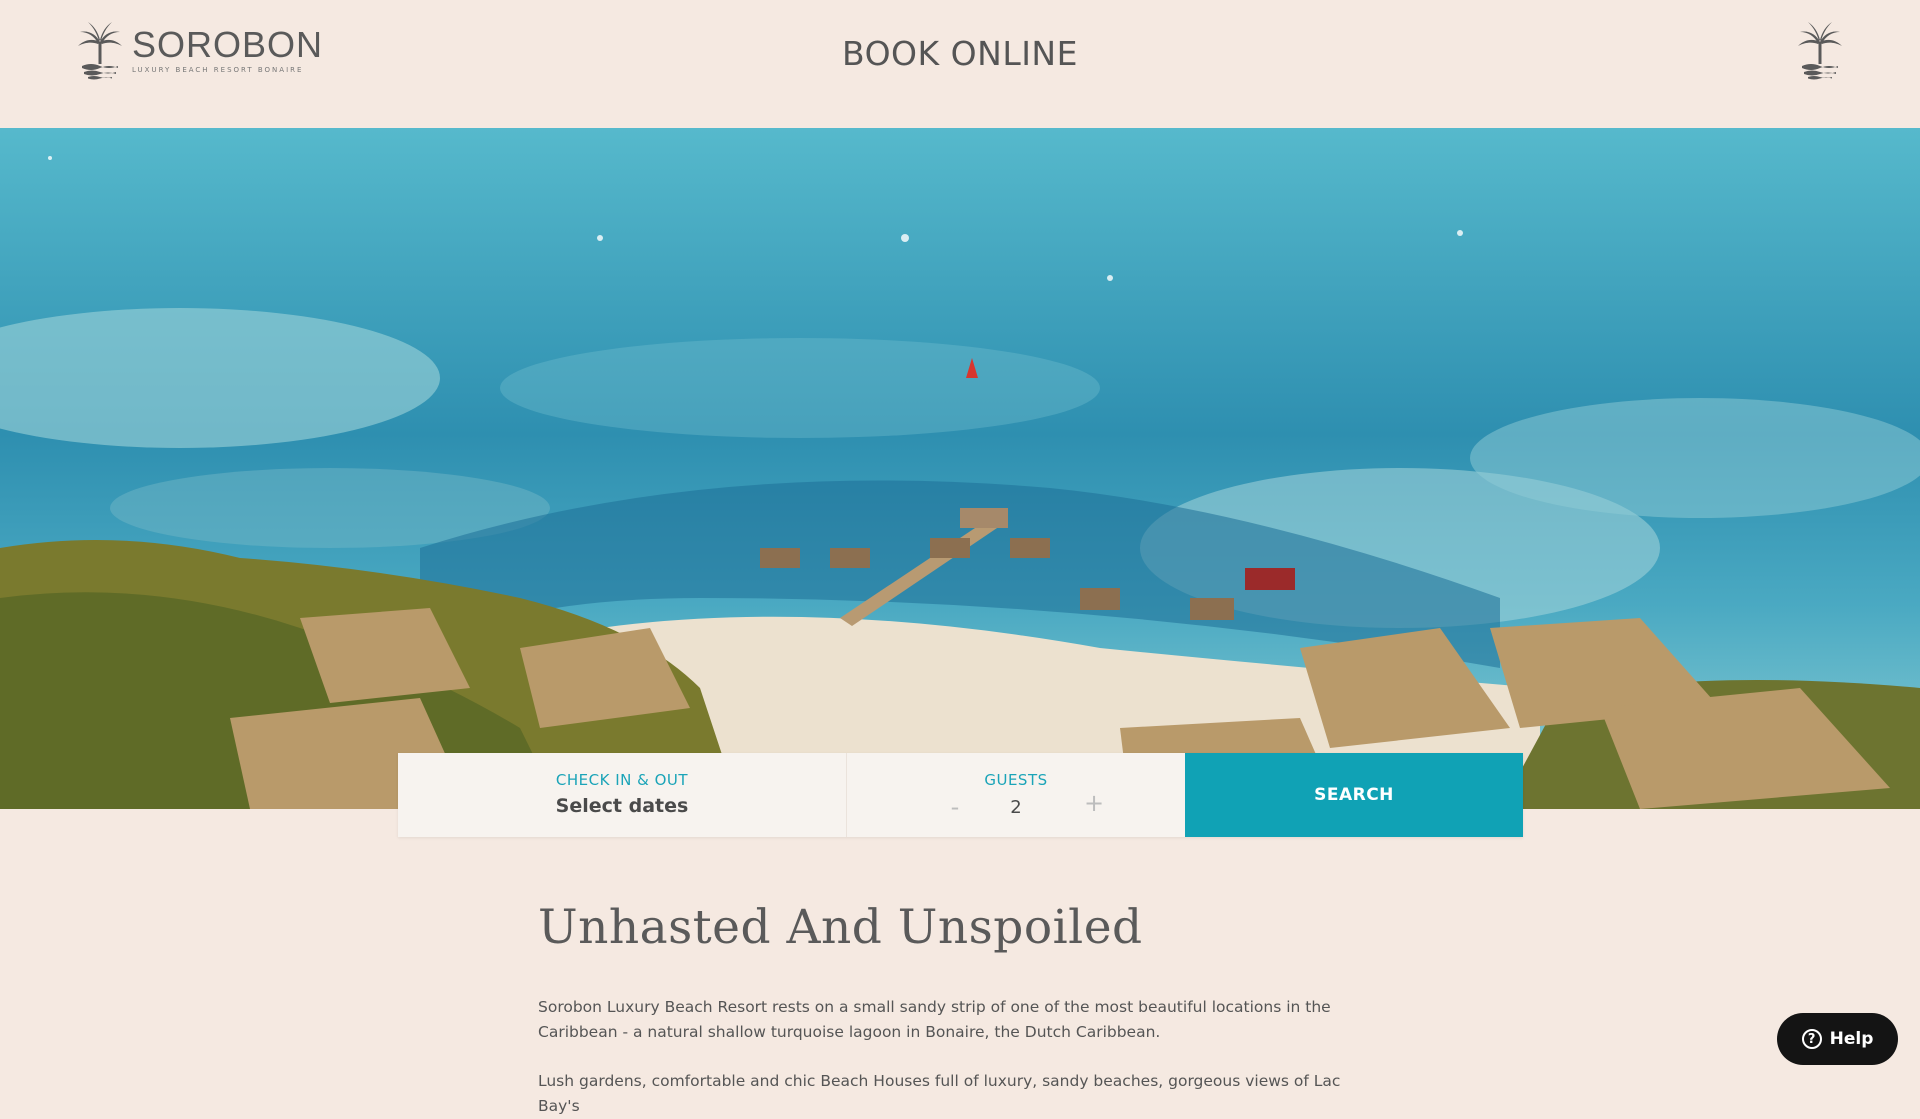 The image size is (1920, 1119). I want to click on help-icon: ?, so click(1811, 1039).